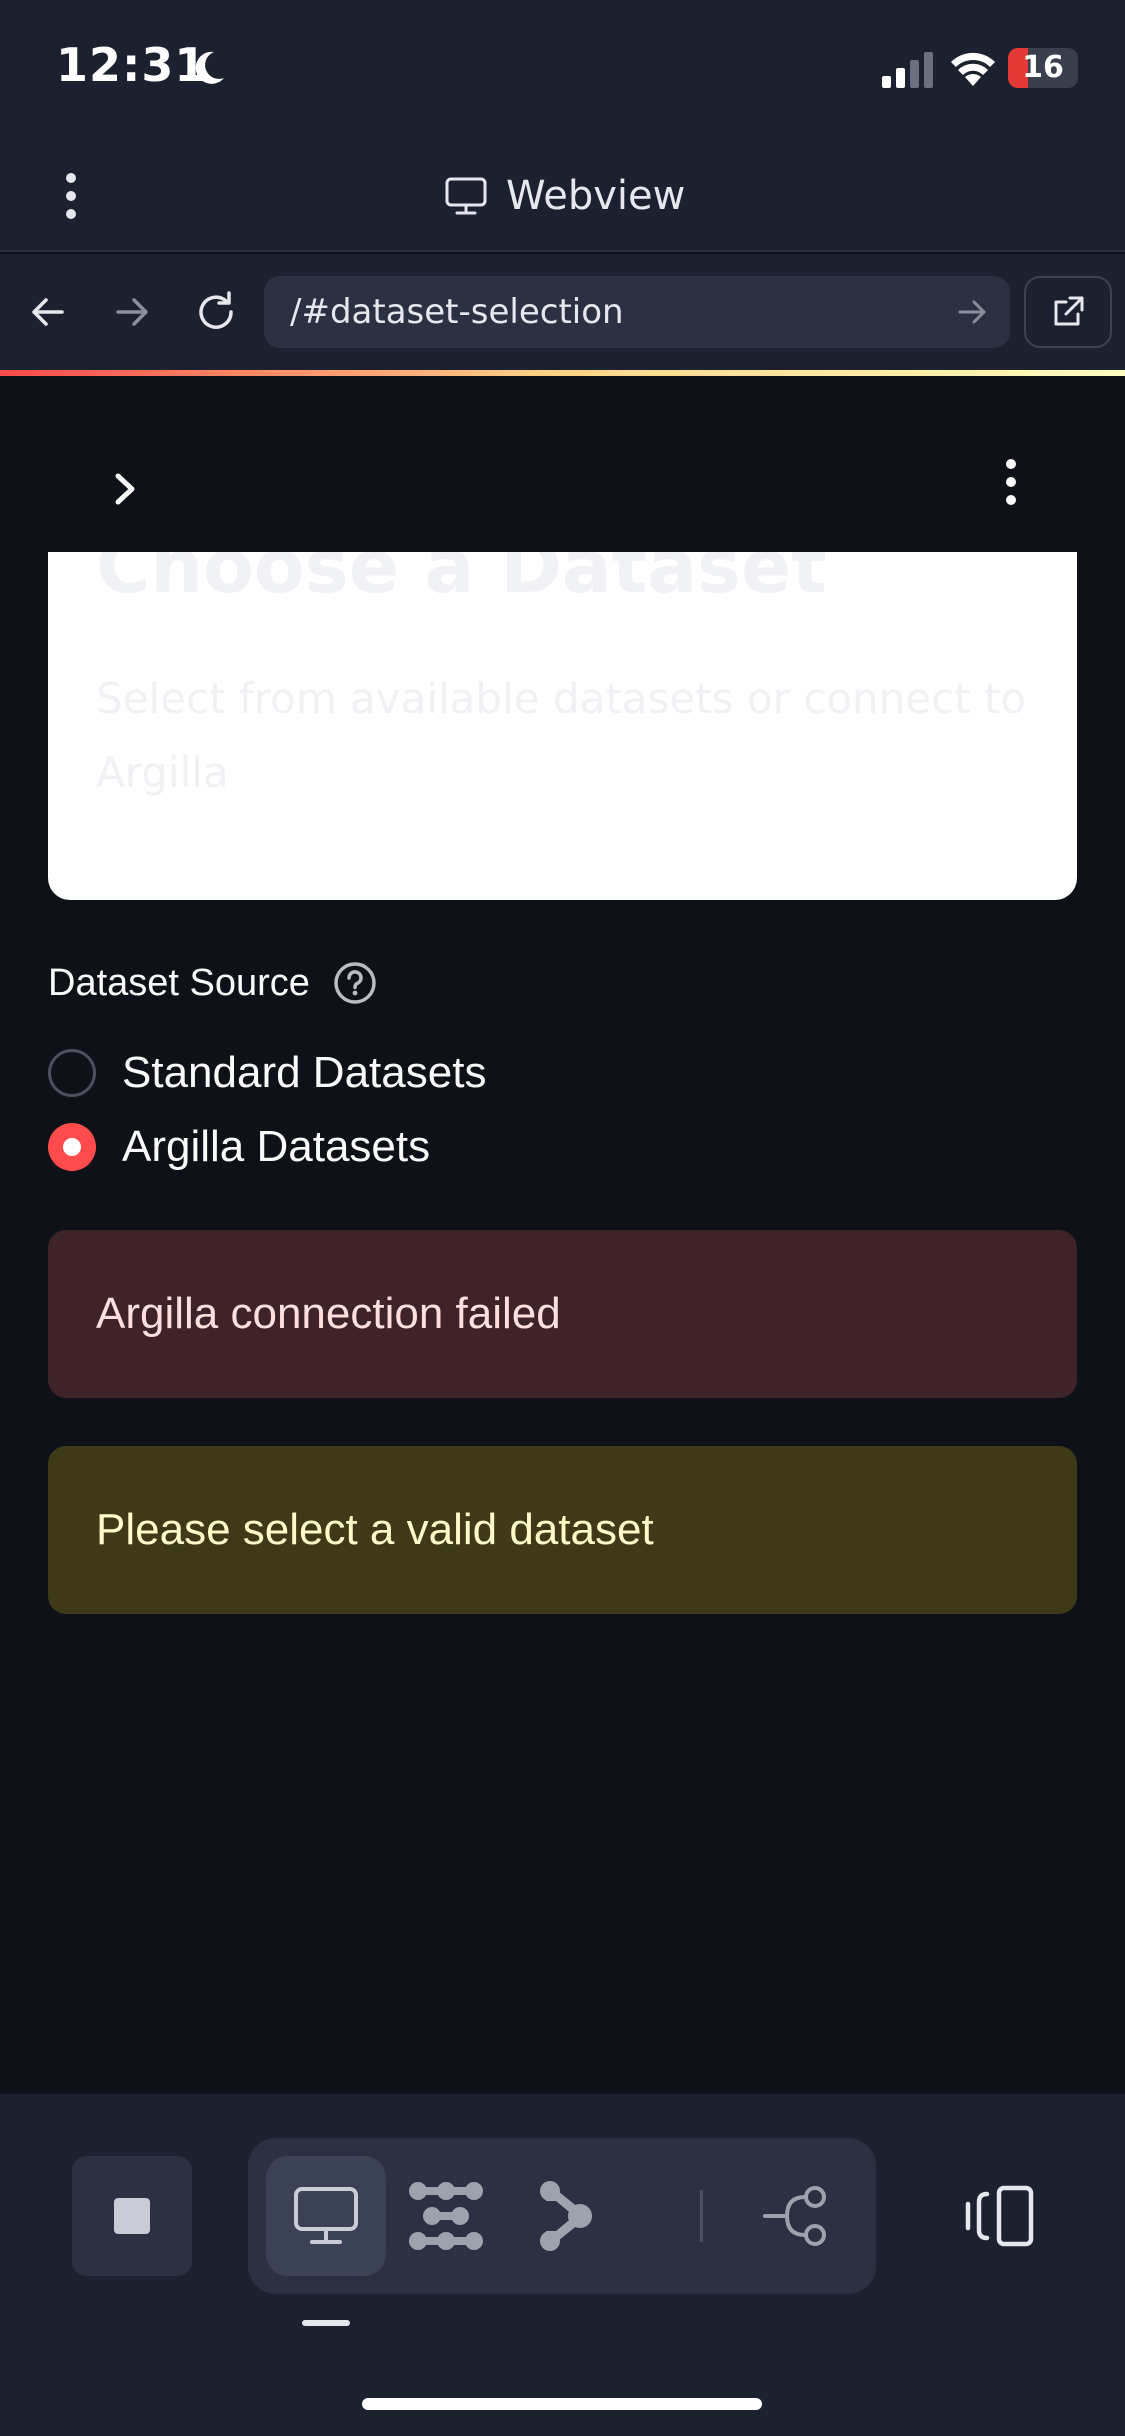 This screenshot has width=1125, height=2436. I want to click on battery-icon: 16, so click(1043, 68).